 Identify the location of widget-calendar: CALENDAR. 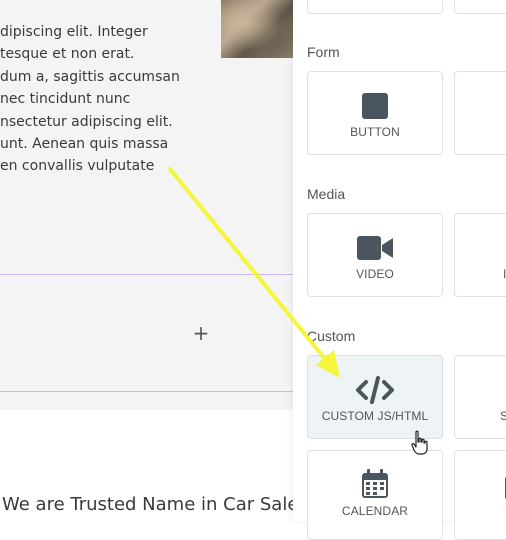
(375, 495).